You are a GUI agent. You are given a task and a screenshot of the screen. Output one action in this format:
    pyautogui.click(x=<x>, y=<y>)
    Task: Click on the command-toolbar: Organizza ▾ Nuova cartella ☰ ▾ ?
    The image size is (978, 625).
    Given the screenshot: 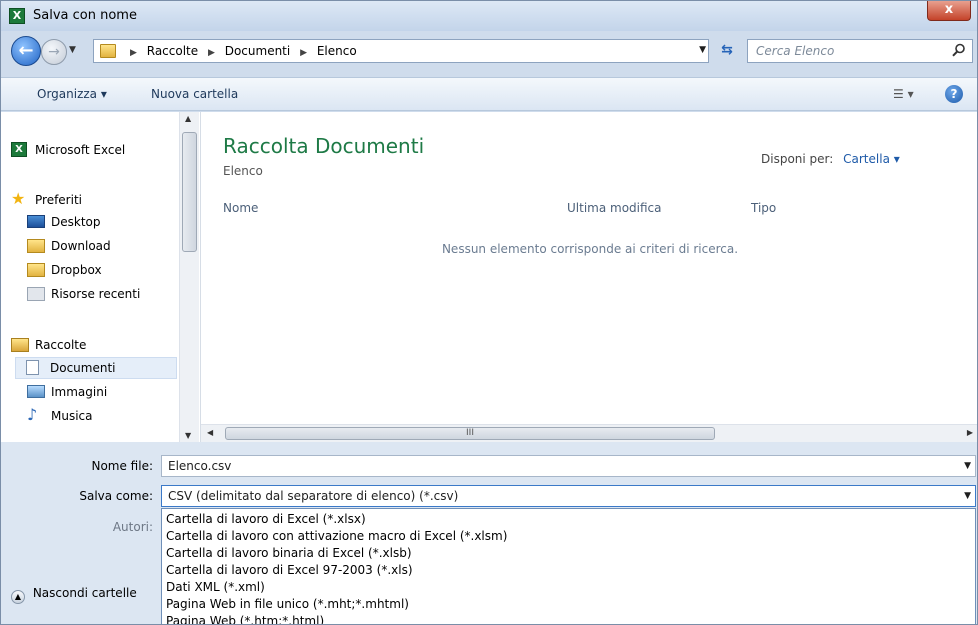 What is the action you would take?
    pyautogui.click(x=489, y=94)
    